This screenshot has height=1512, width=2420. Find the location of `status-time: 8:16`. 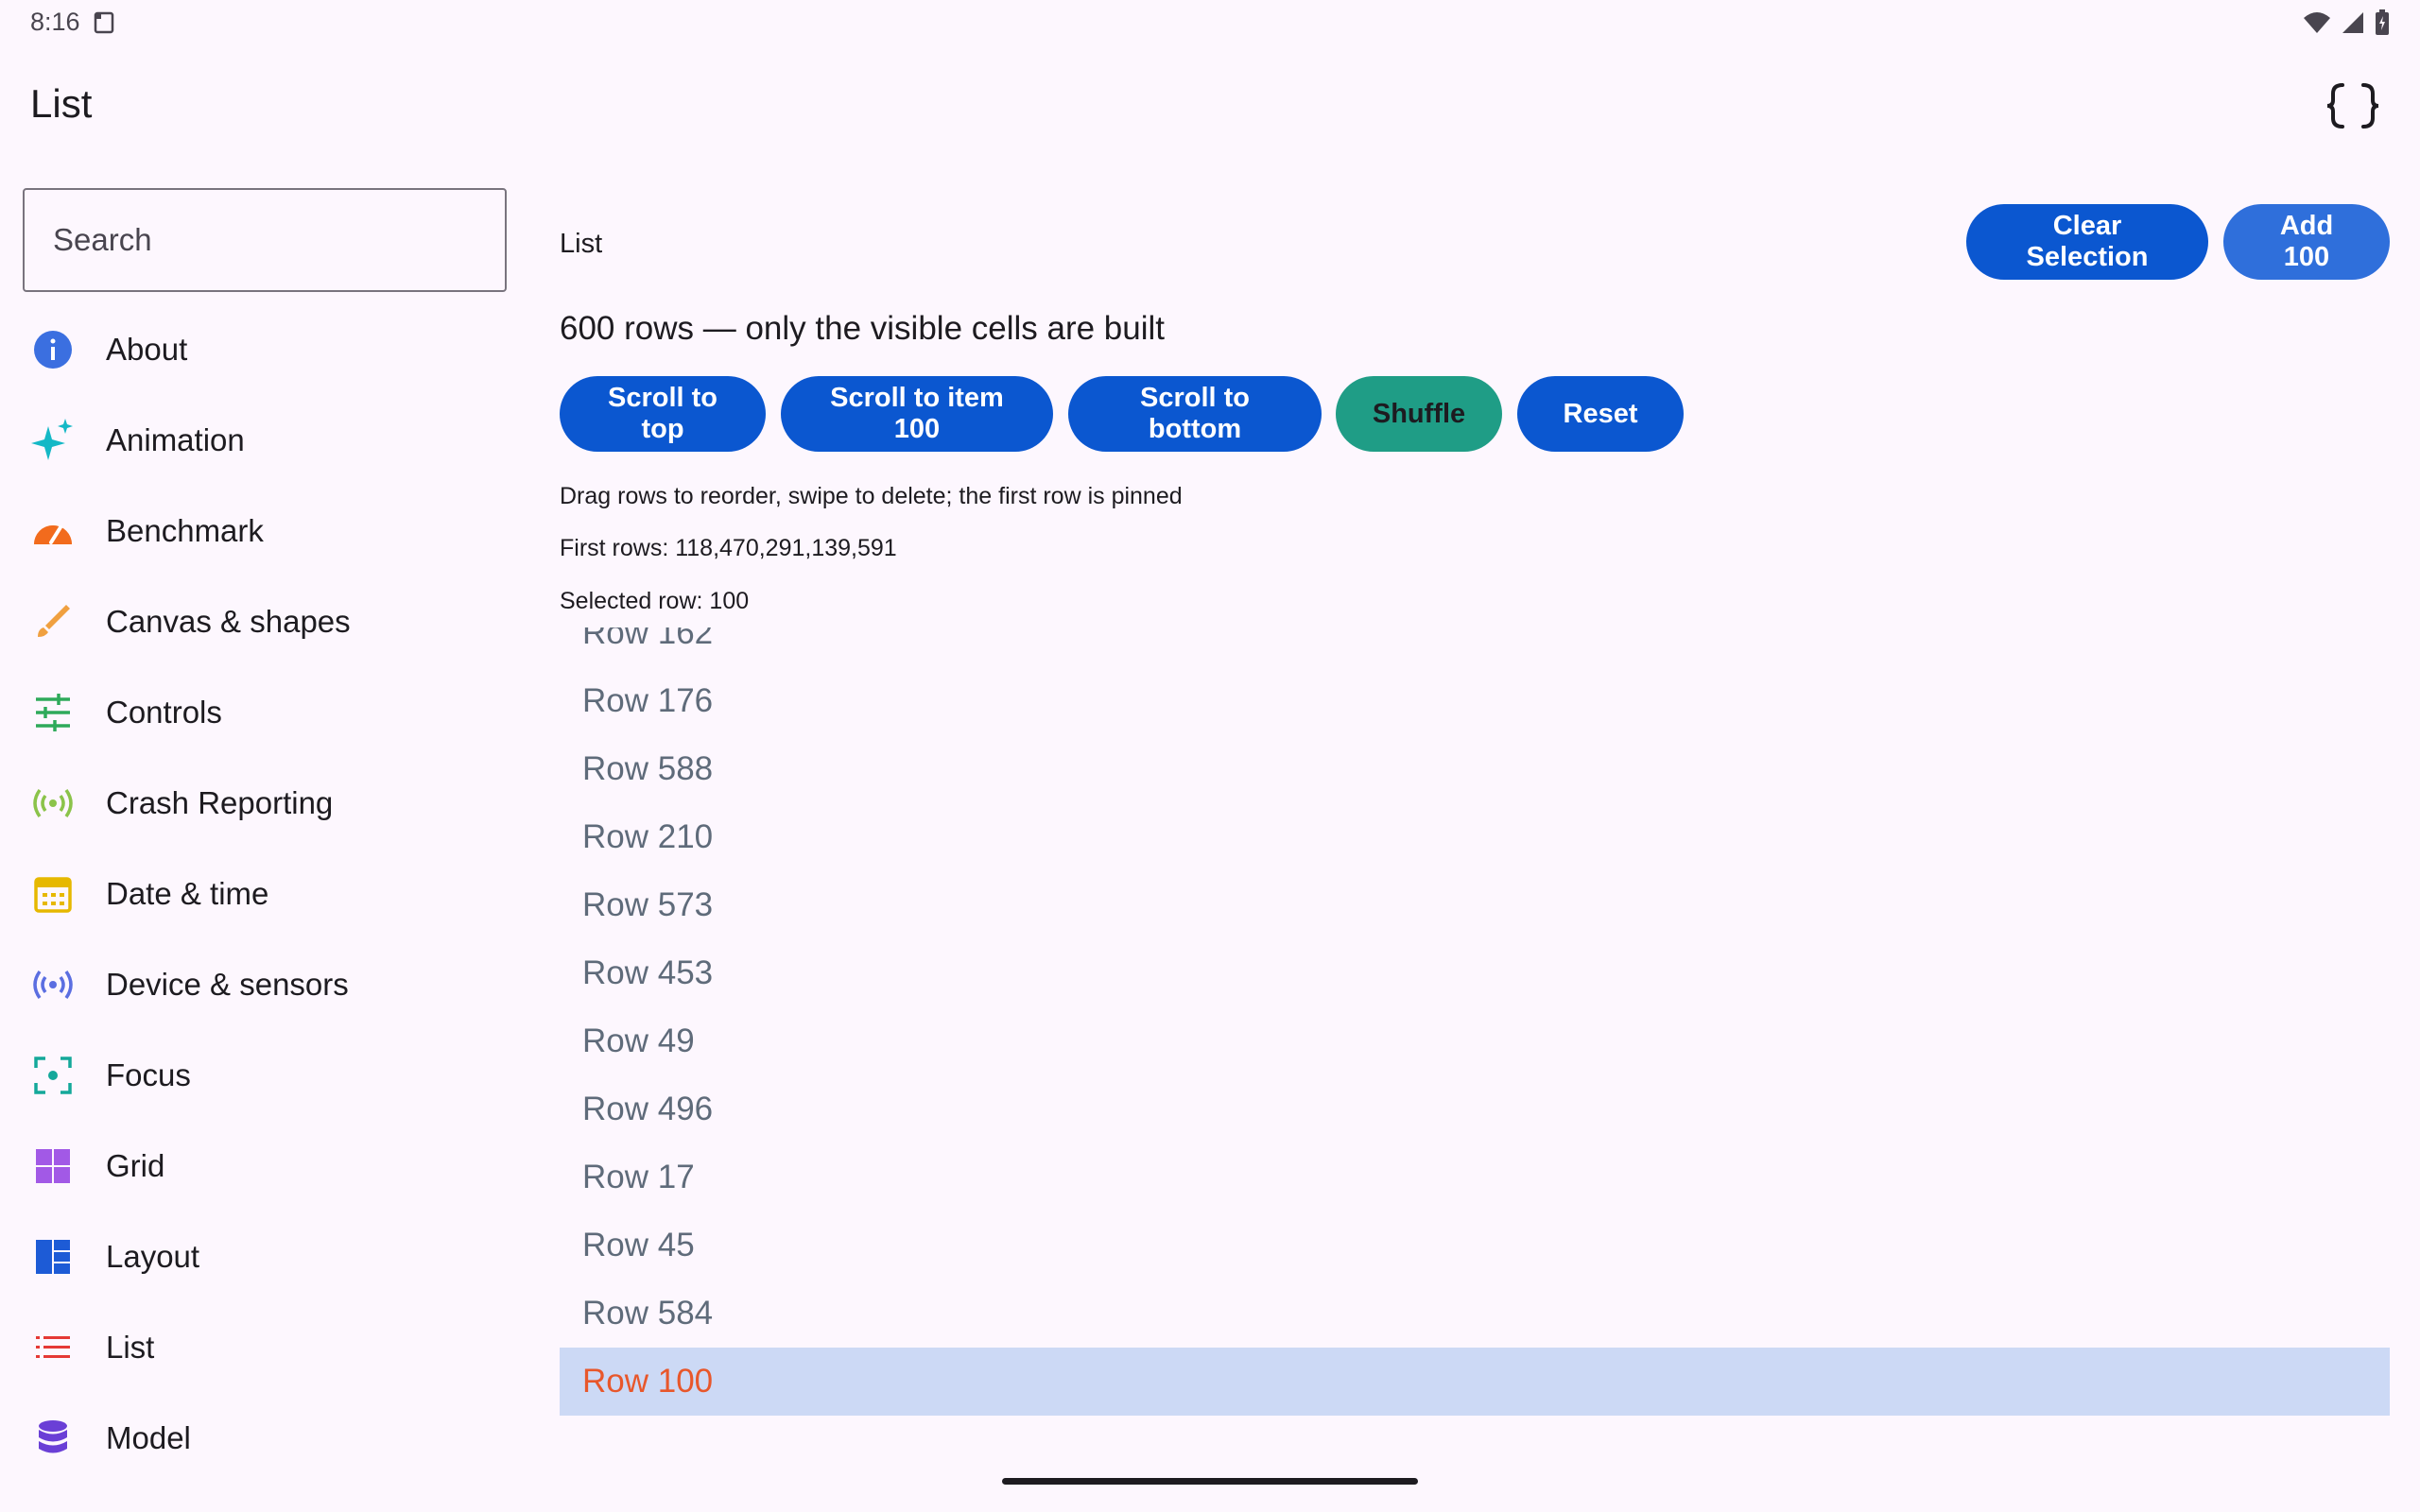

status-time: 8:16 is located at coordinates (55, 22).